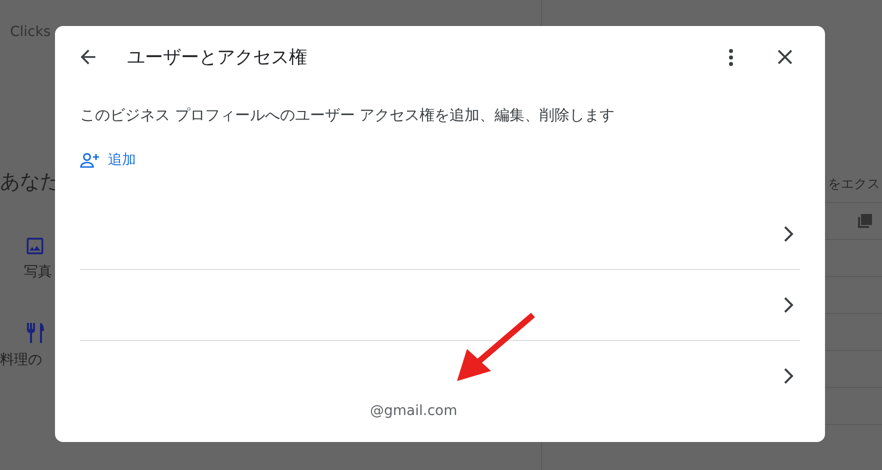 This screenshot has height=470, width=882. I want to click on action-label: 写真, so click(38, 272).